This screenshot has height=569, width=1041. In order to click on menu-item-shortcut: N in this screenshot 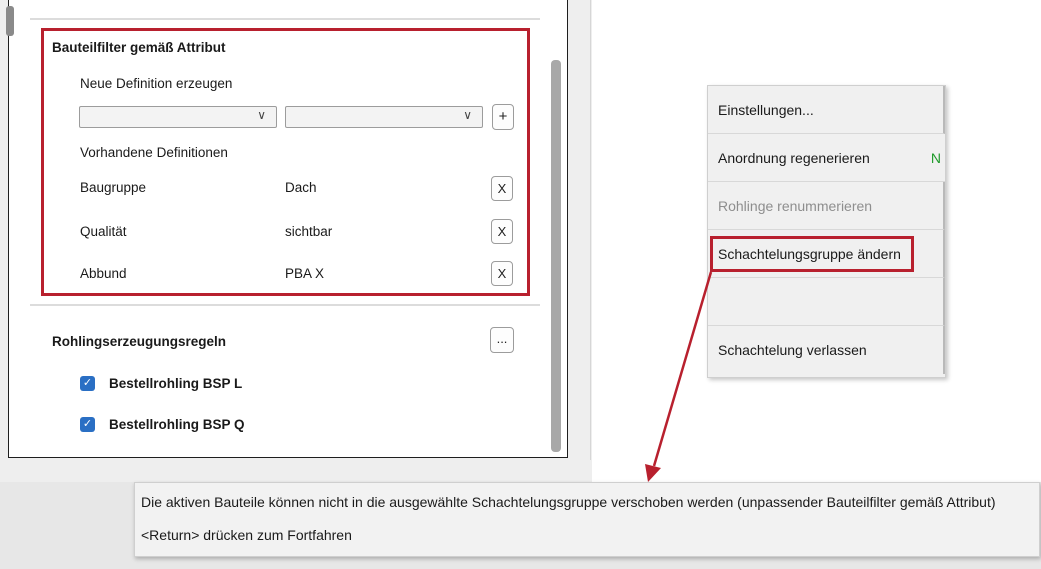, I will do `click(935, 158)`.